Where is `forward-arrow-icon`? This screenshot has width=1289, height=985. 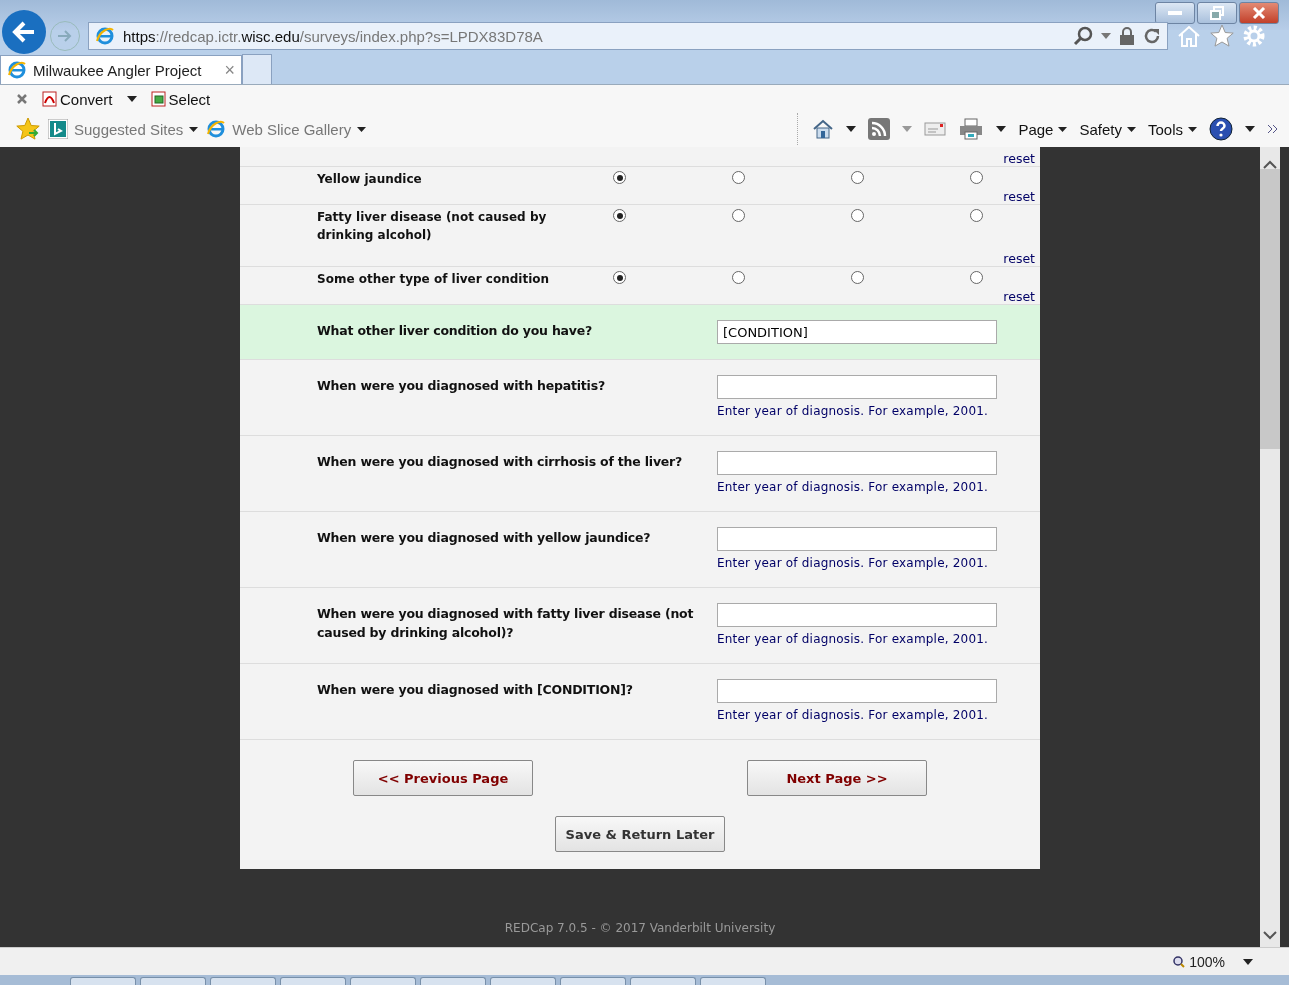 forward-arrow-icon is located at coordinates (65, 36).